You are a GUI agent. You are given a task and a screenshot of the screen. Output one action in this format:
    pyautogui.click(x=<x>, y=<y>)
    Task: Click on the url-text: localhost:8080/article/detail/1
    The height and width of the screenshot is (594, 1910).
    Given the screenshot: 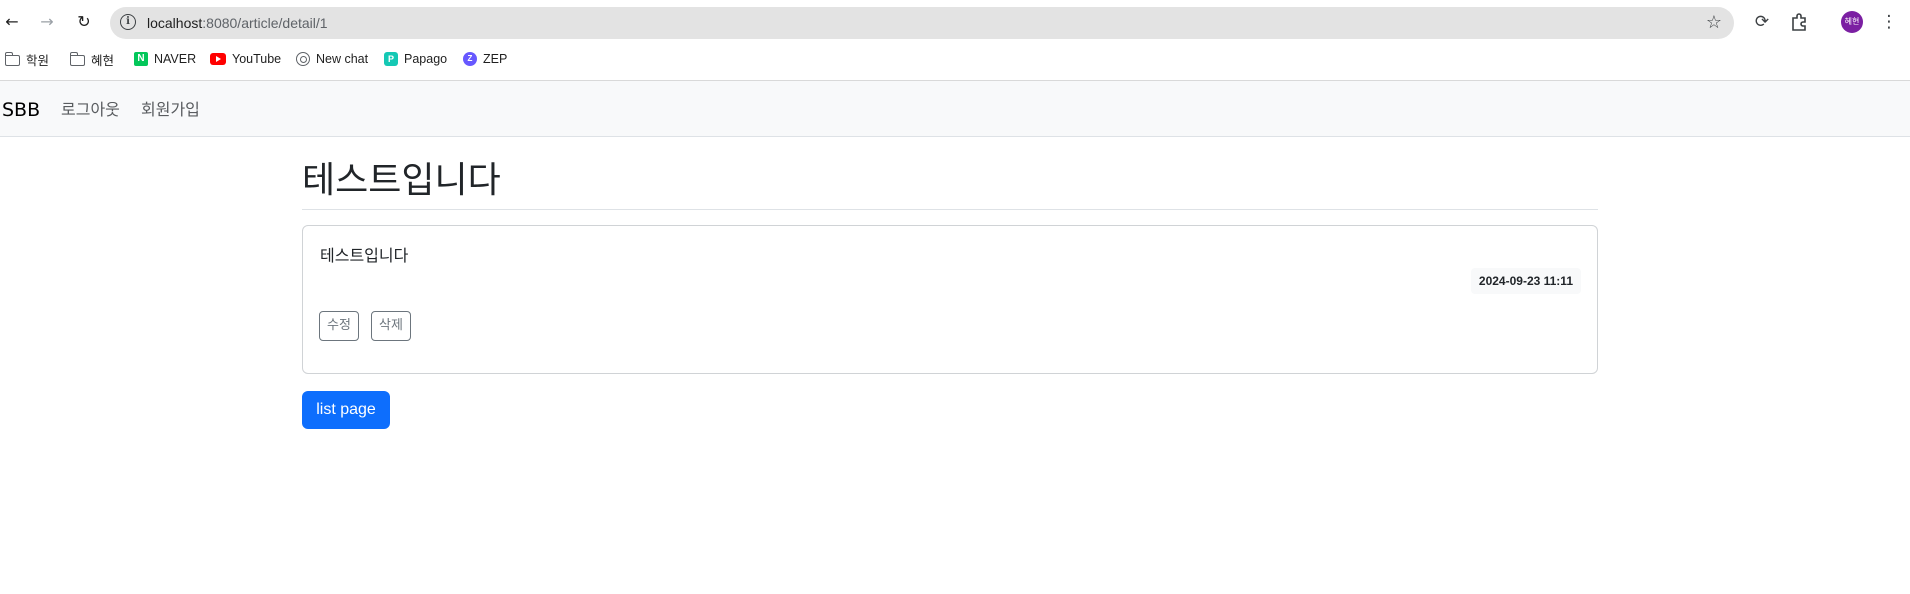 What is the action you would take?
    pyautogui.click(x=237, y=23)
    